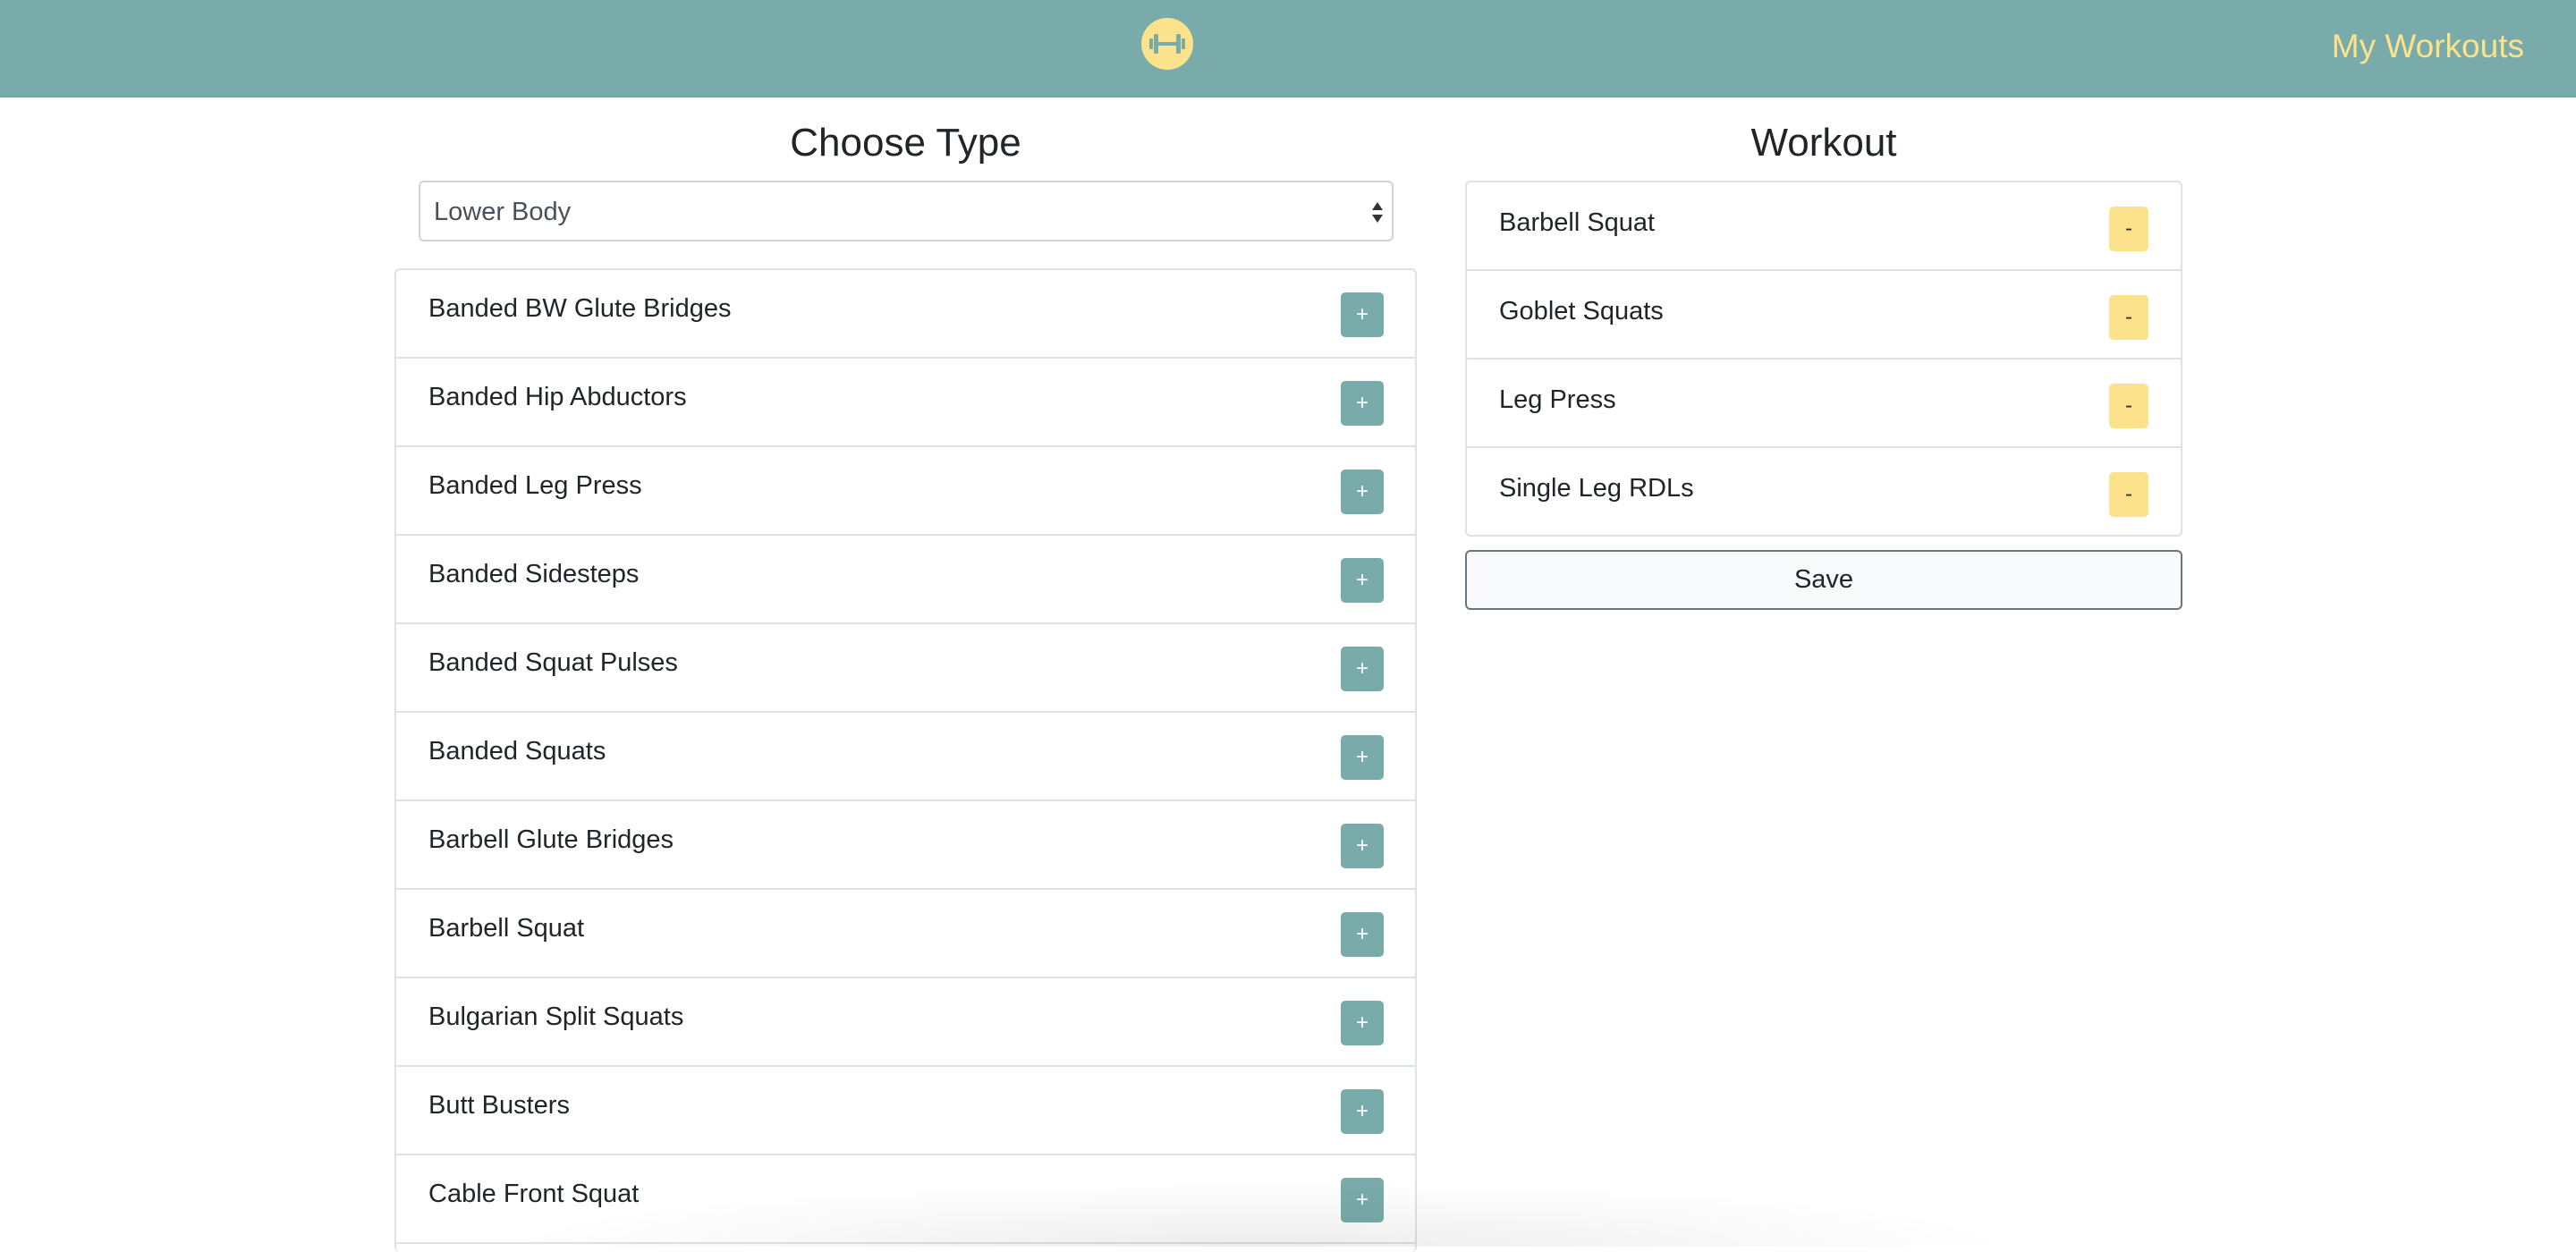 The height and width of the screenshot is (1252, 2576). Describe the element at coordinates (1288, 48) in the screenshot. I see `top-navbar: My Workouts` at that location.